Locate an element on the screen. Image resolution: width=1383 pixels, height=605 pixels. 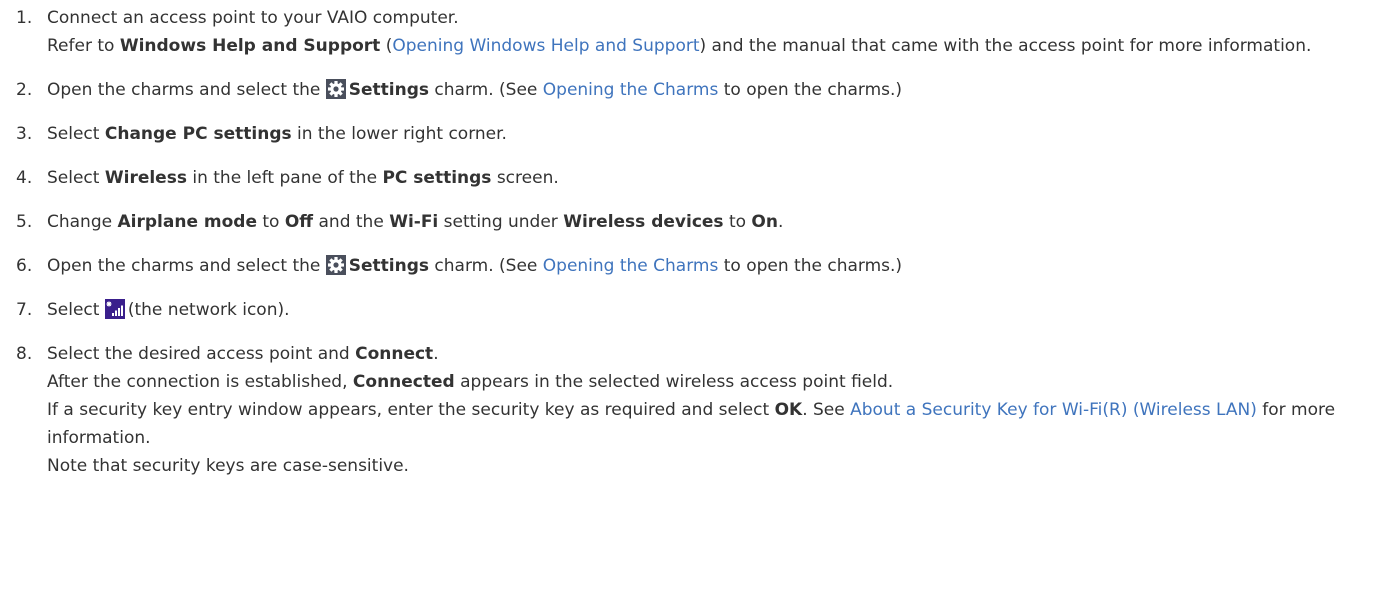
step-text: . See is located at coordinates (826, 410).